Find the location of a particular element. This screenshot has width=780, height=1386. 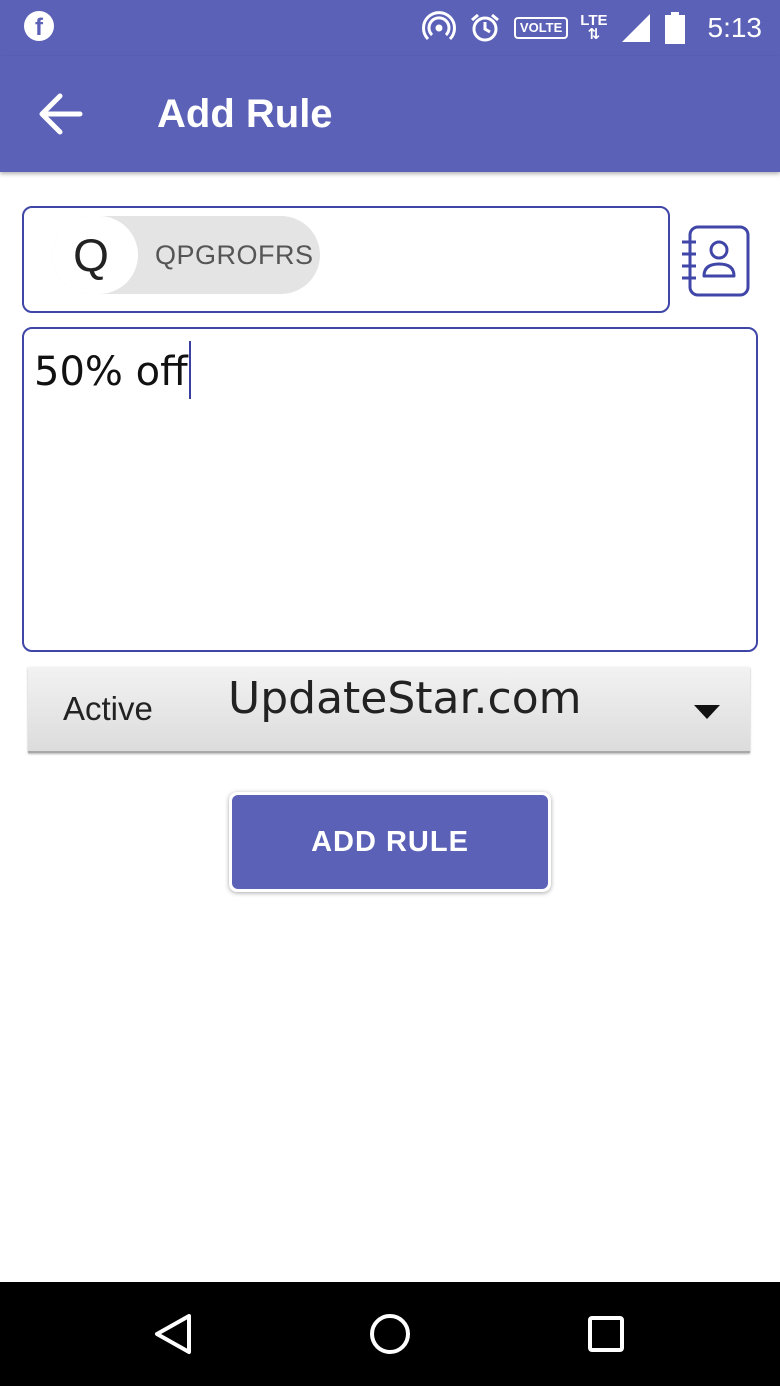

lte-icon: LTE ⇅ is located at coordinates (594, 27).